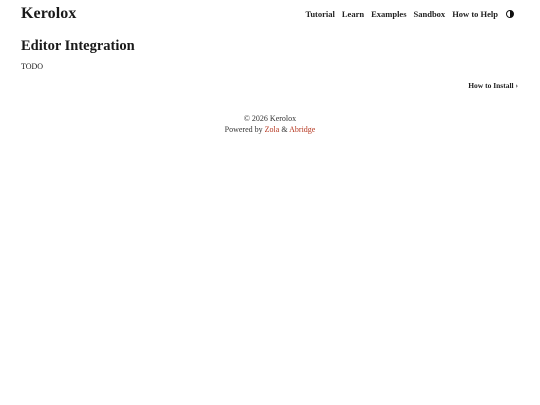  I want to click on ampersand: &, so click(284, 129).